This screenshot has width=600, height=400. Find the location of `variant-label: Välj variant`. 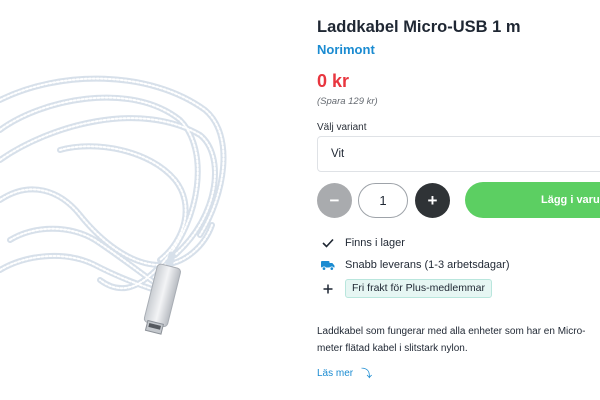

variant-label: Välj variant is located at coordinates (342, 127).